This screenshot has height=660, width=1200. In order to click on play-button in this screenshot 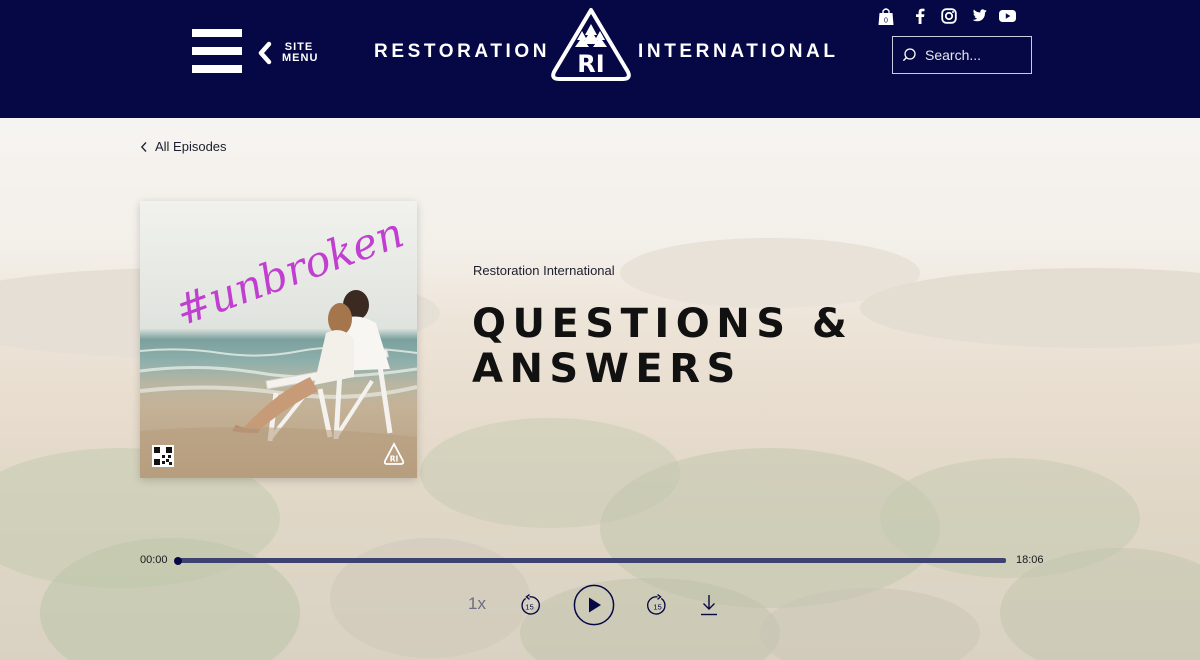, I will do `click(594, 605)`.